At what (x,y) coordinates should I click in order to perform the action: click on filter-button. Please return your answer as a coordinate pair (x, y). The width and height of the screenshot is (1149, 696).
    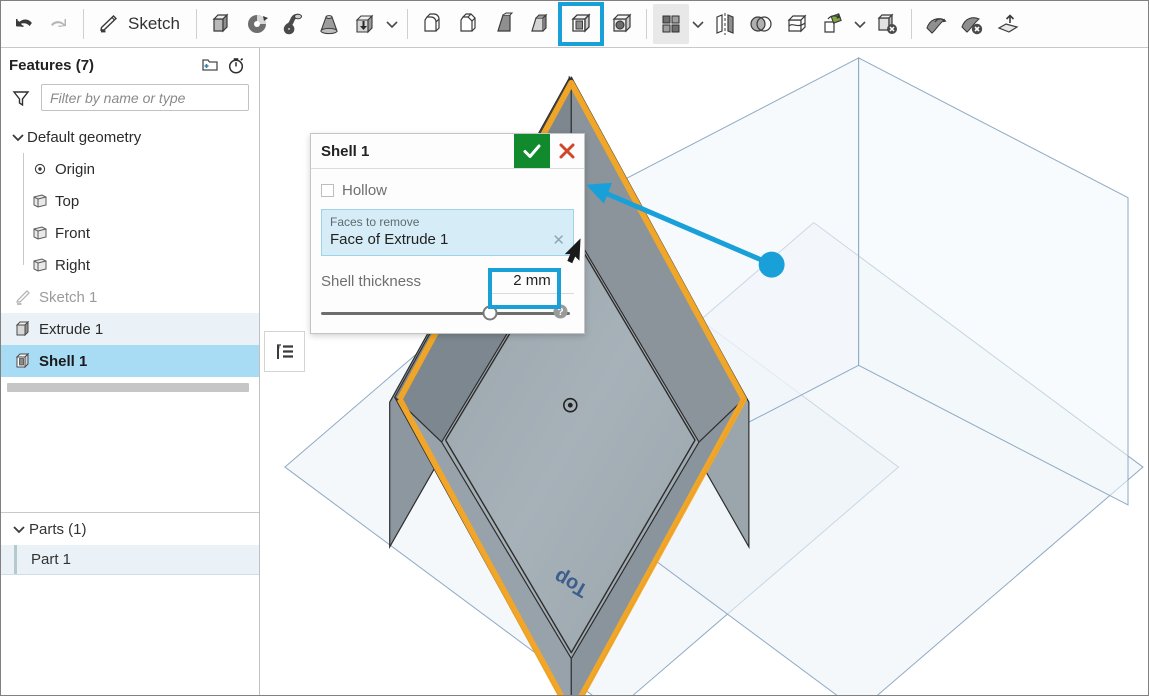
    Looking at the image, I should click on (21, 98).